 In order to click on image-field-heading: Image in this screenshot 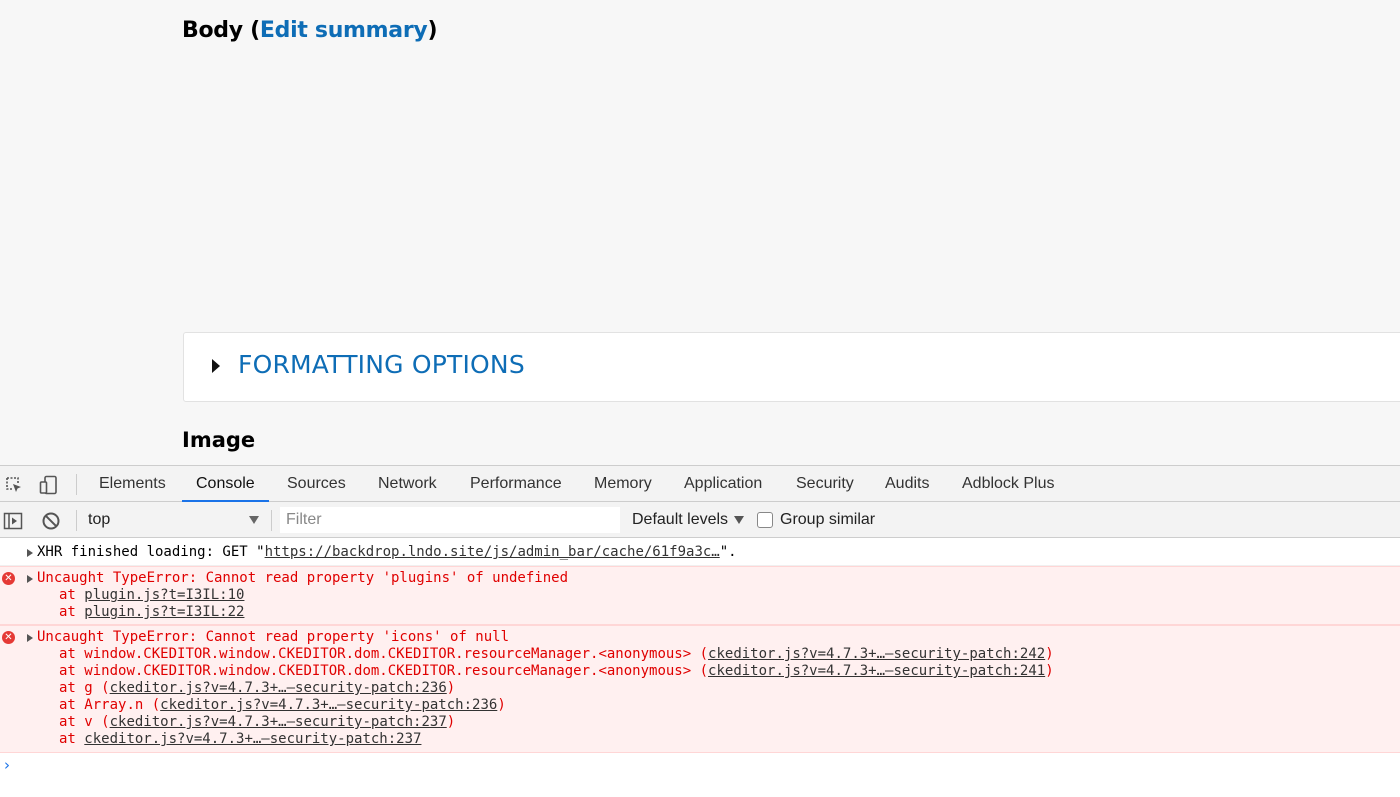, I will do `click(219, 440)`.